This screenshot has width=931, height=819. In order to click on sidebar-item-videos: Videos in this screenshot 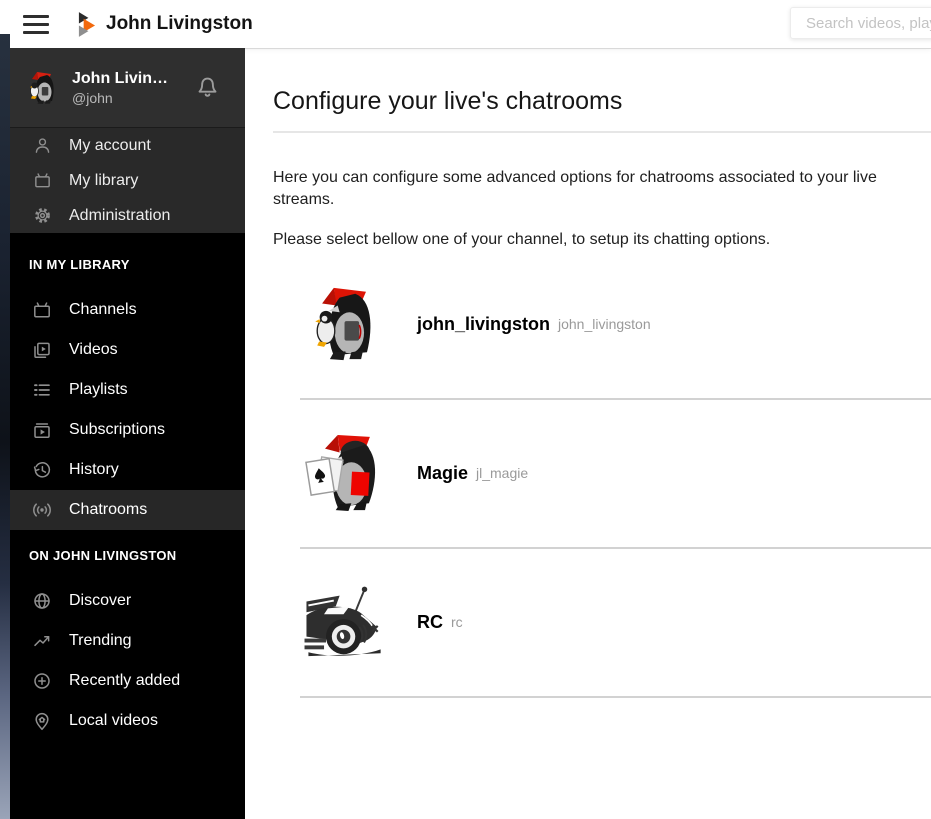, I will do `click(127, 350)`.